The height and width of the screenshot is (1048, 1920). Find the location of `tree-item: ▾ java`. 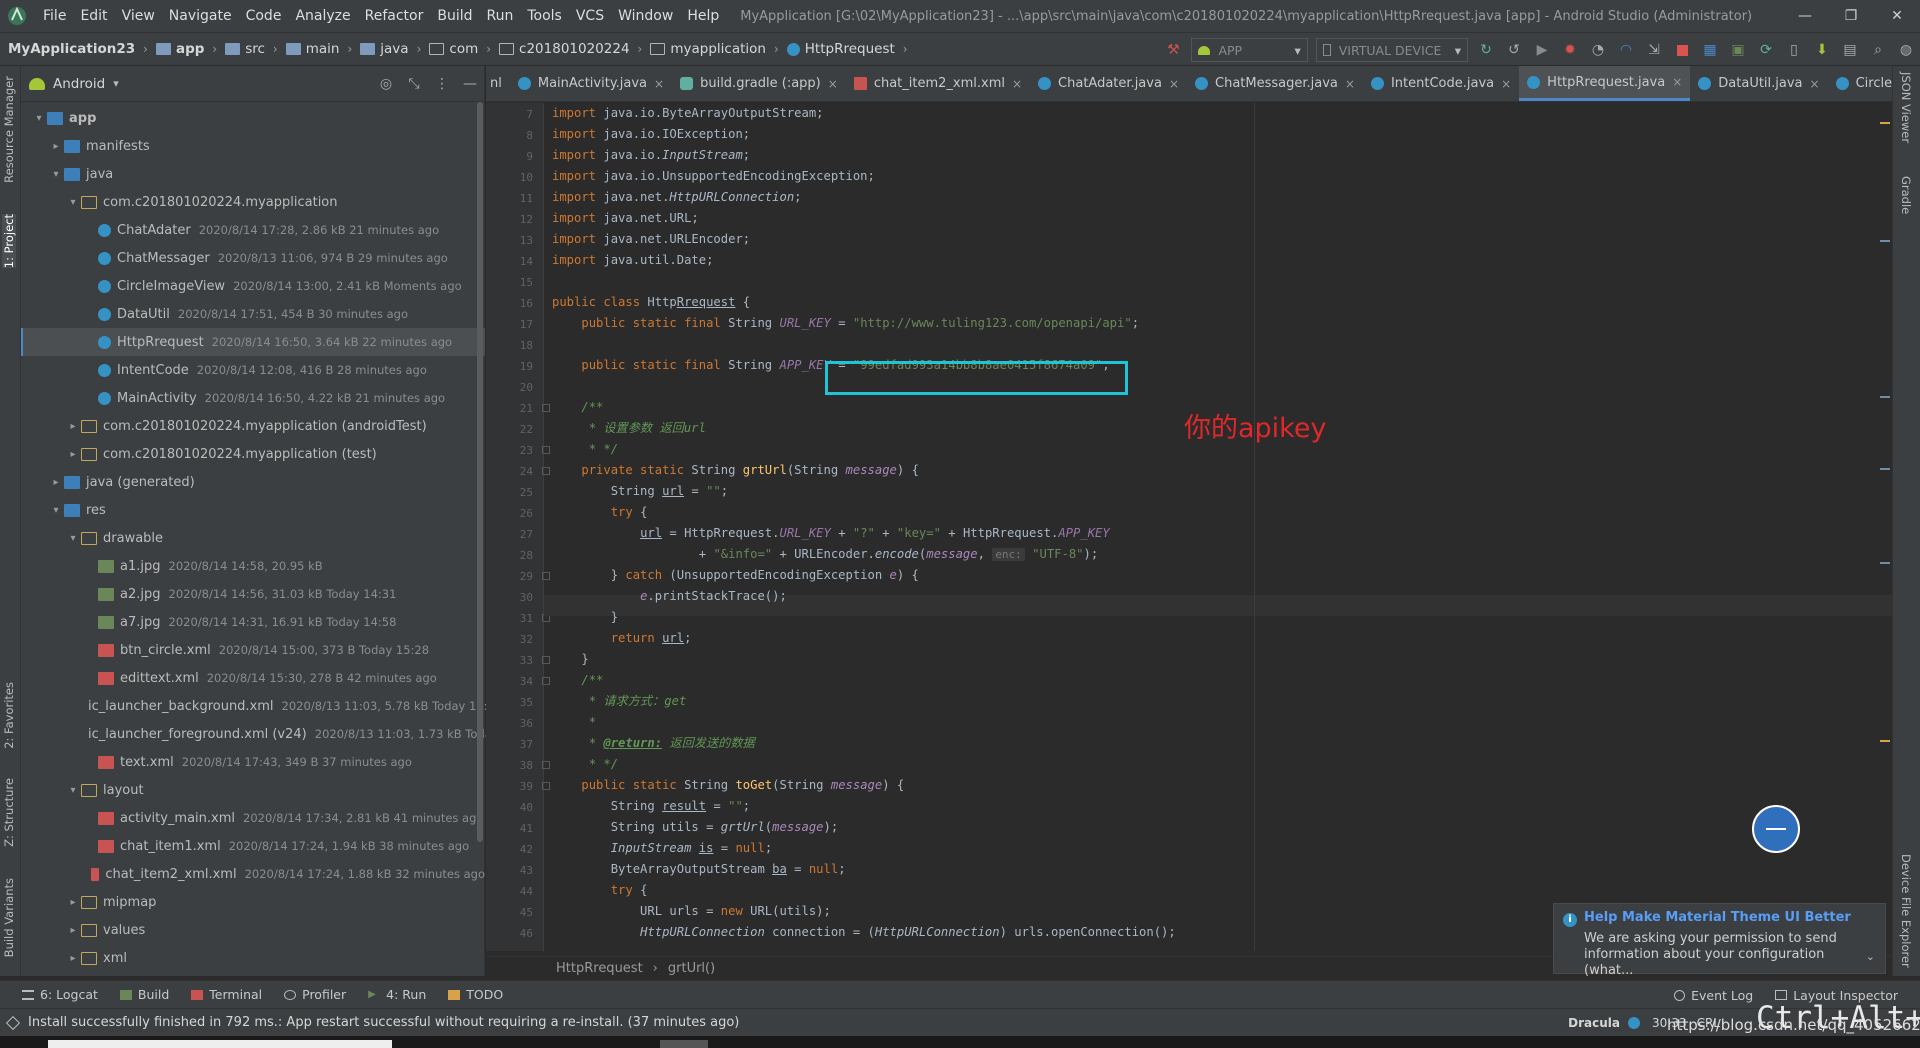

tree-item: ▾ java is located at coordinates (253, 174).